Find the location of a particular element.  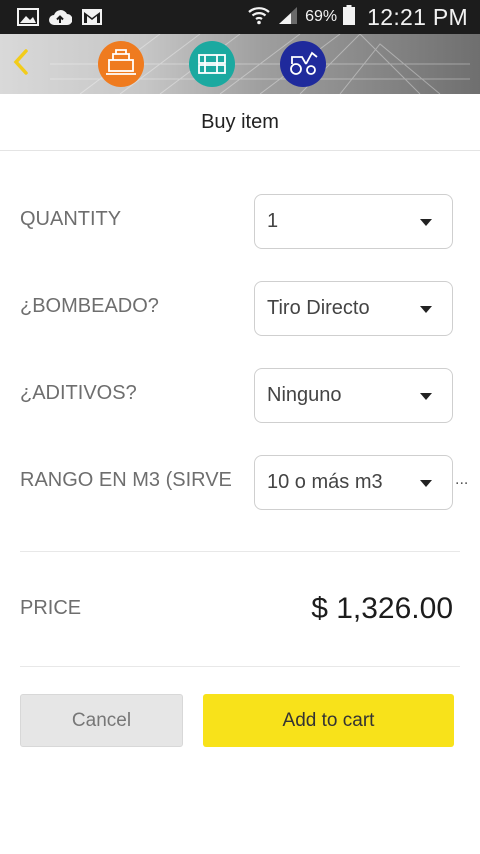

category-concrete-button is located at coordinates (121, 64).